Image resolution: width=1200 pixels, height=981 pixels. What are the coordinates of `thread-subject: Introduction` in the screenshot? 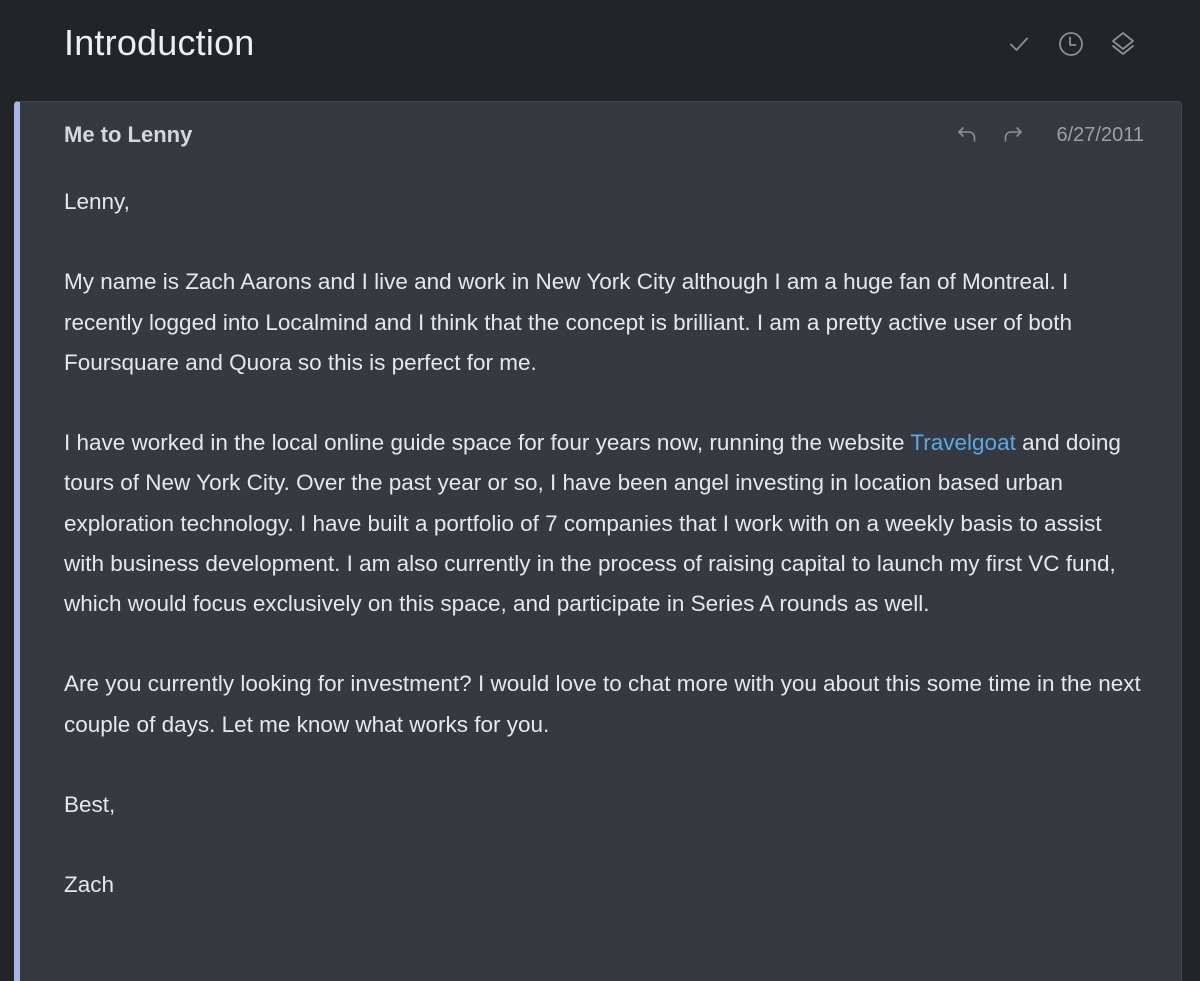 It's located at (159, 42).